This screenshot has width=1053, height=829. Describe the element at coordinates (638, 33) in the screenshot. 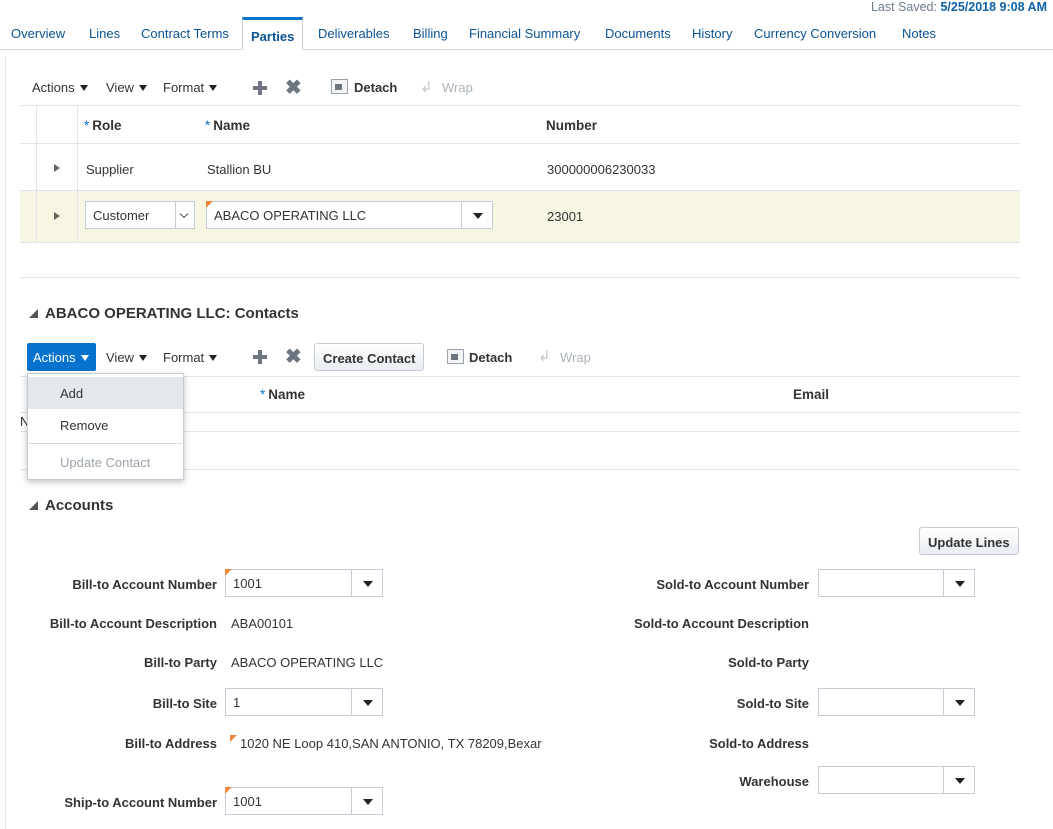

I see `tab-documents: Documents` at that location.